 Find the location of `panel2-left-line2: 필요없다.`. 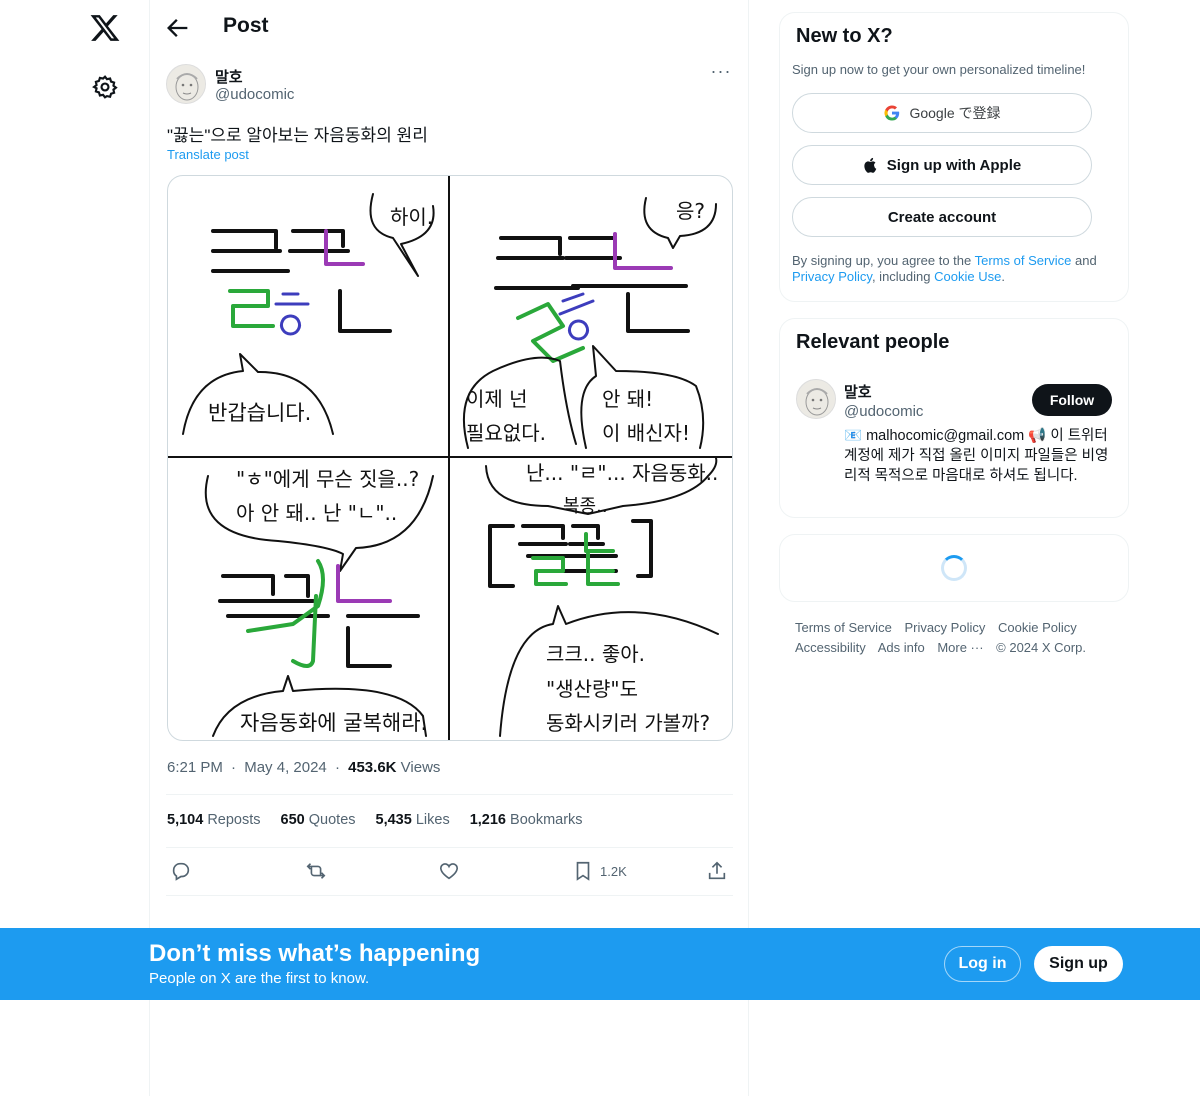

panel2-left-line2: 필요없다. is located at coordinates (506, 433).